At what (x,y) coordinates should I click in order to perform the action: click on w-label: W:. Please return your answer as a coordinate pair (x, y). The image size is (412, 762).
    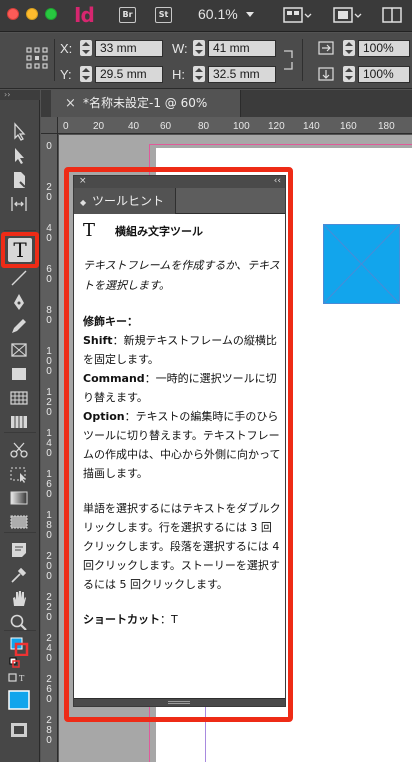
    Looking at the image, I should click on (180, 48).